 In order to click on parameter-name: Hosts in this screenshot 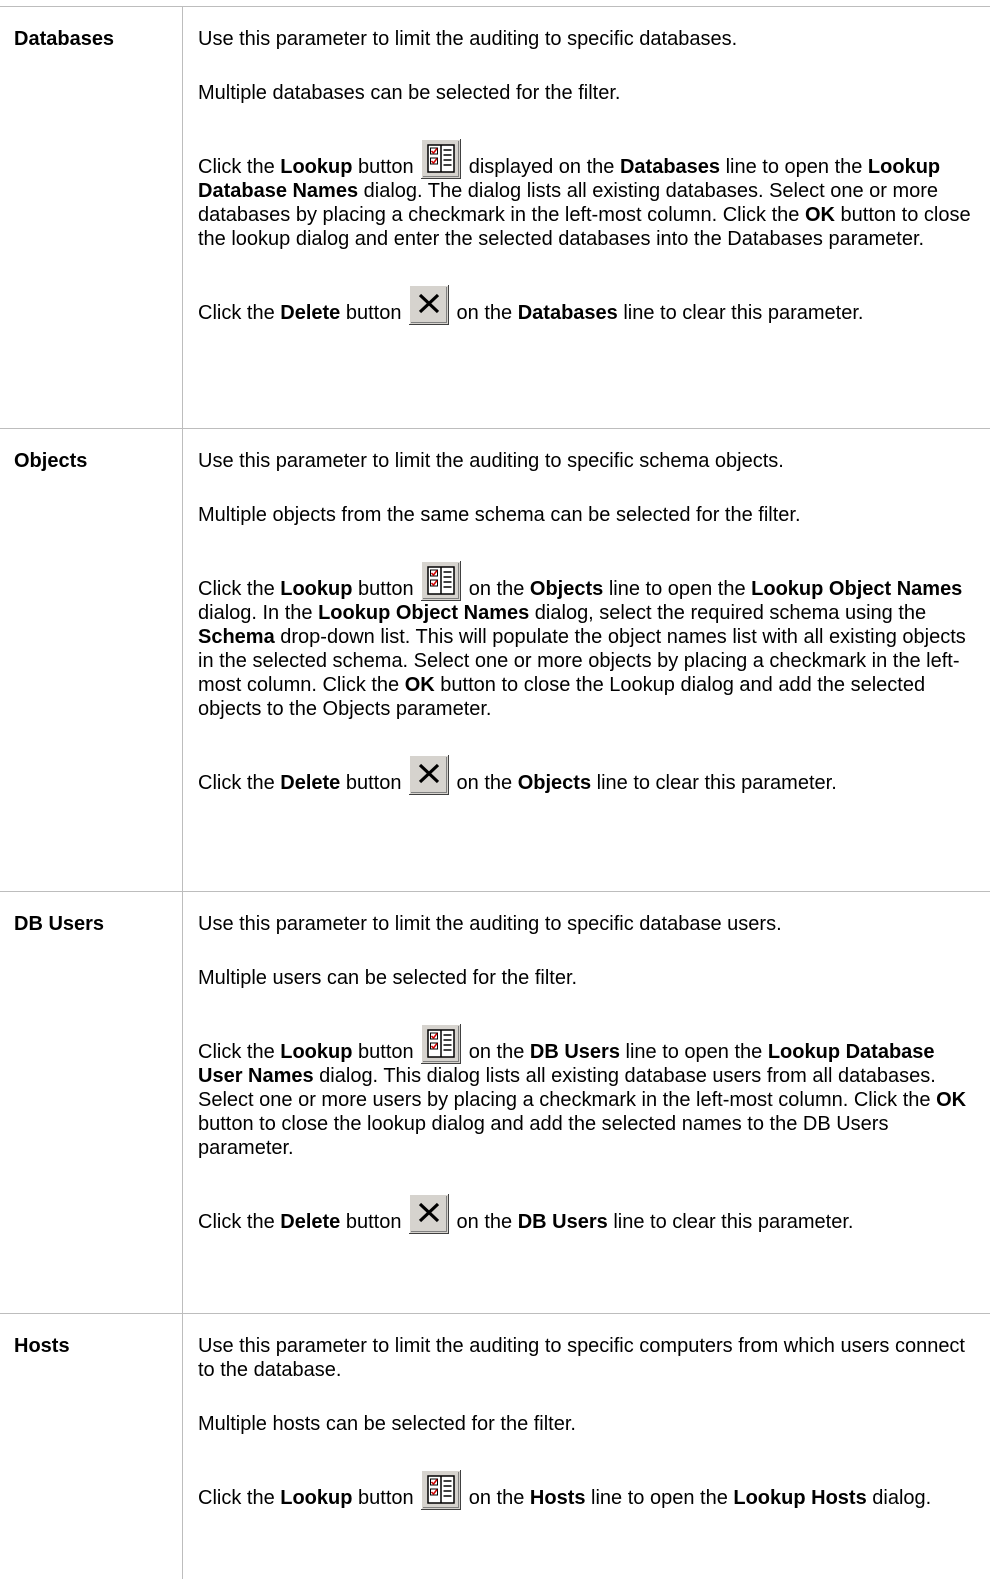, I will do `click(42, 1346)`.